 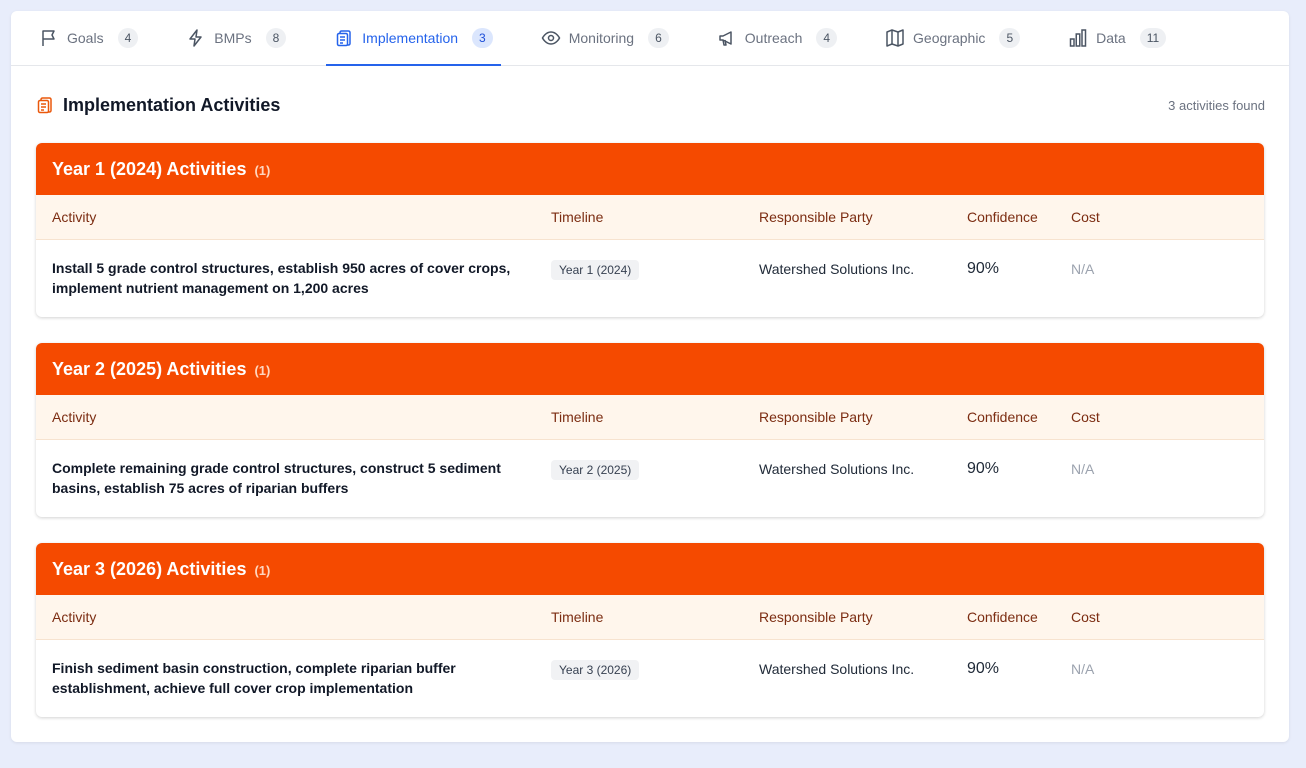 What do you see at coordinates (49, 38) in the screenshot?
I see `flag-icon` at bounding box center [49, 38].